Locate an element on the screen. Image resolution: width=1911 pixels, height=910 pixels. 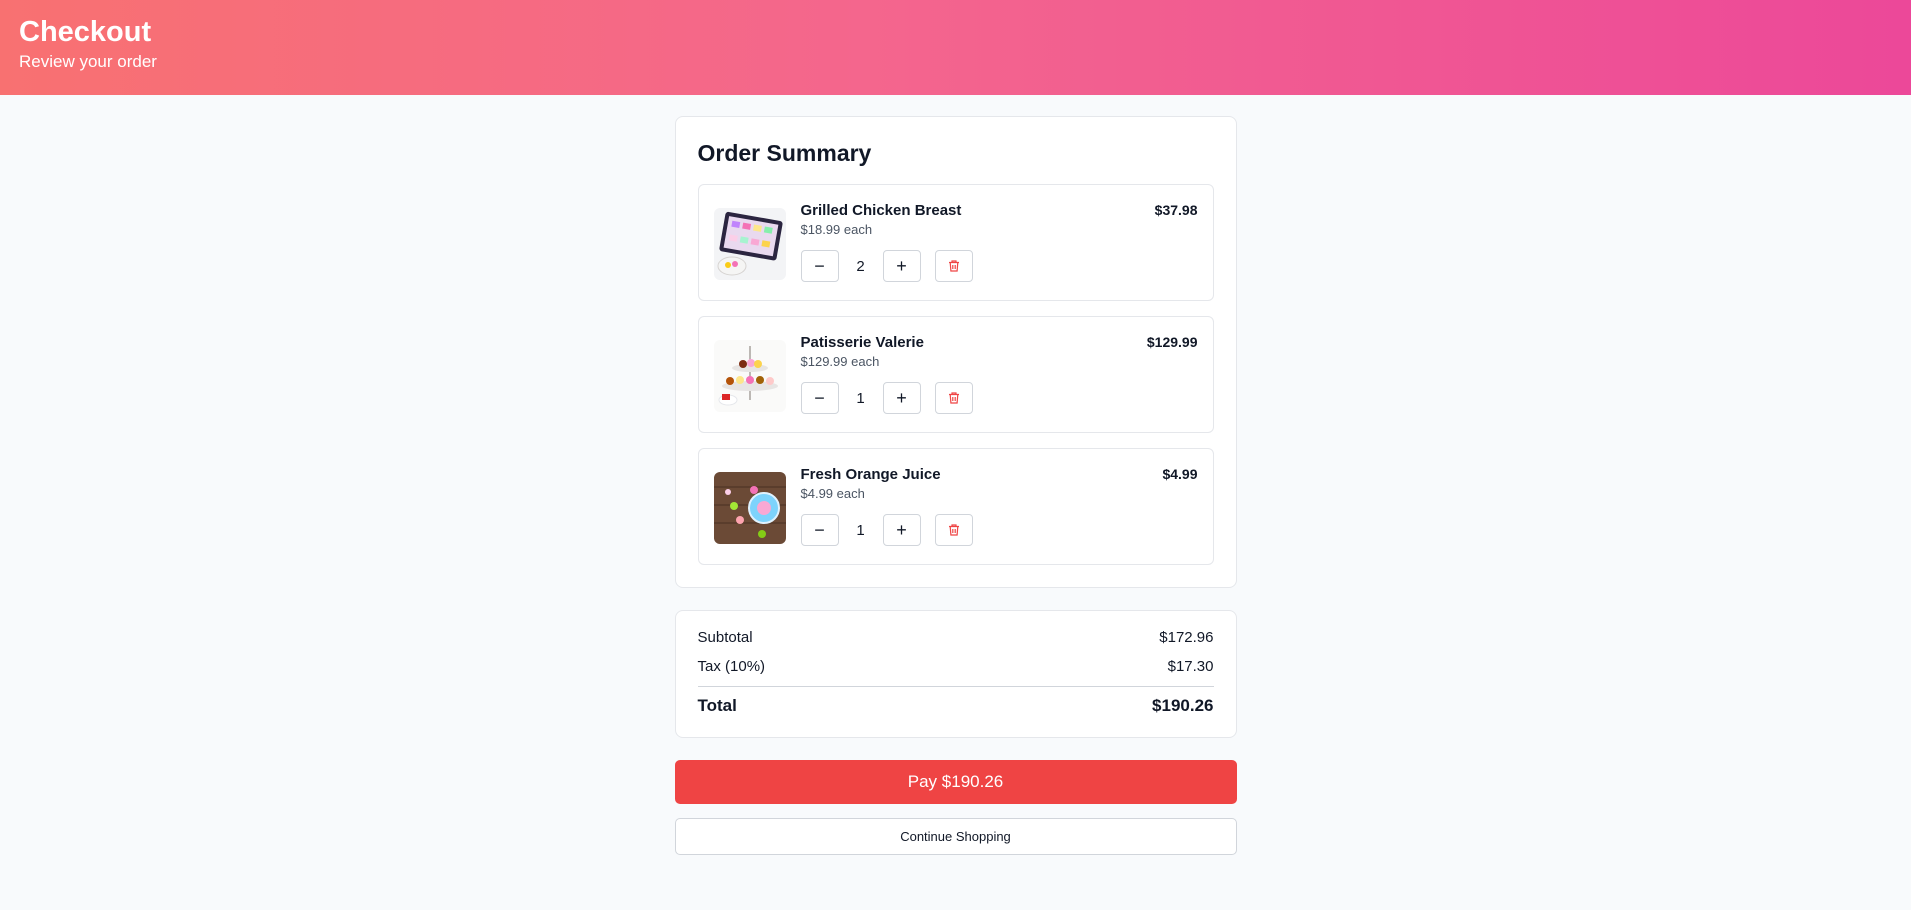
total-row: Total $190.26 is located at coordinates (956, 705).